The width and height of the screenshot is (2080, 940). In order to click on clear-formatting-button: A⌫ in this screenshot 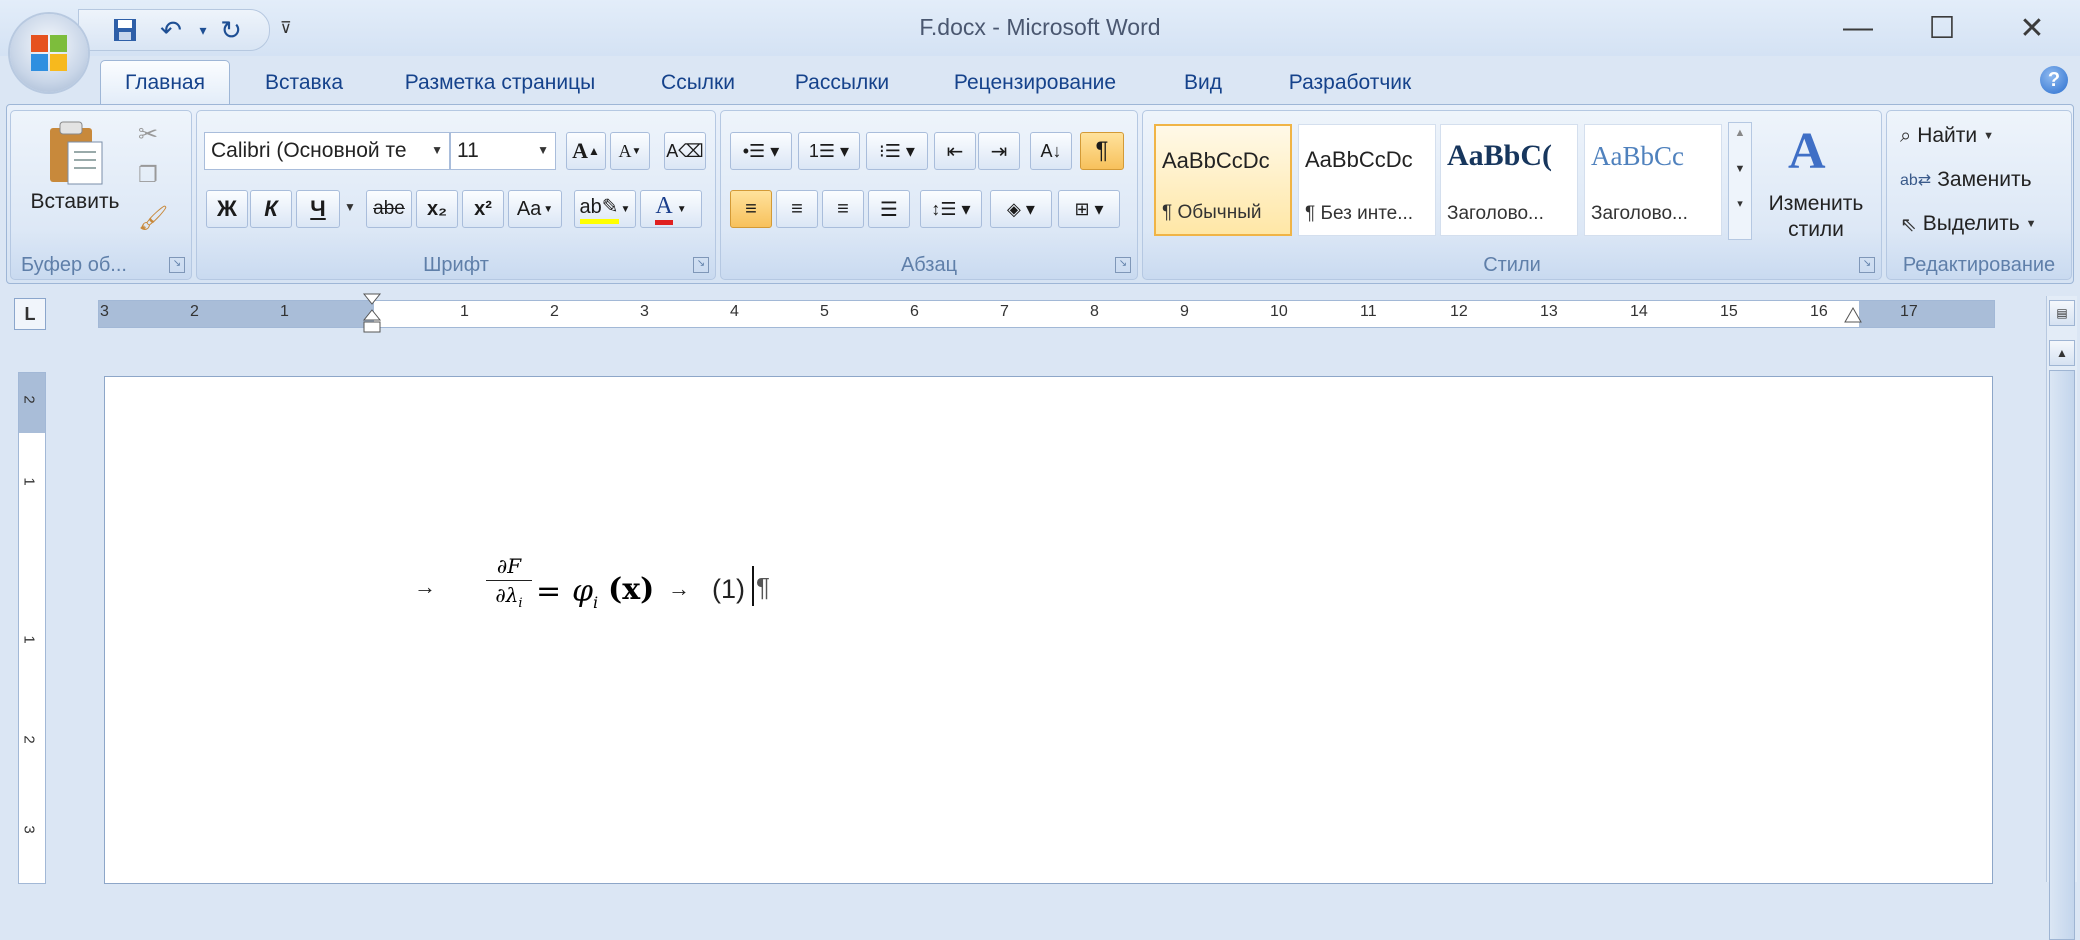, I will do `click(685, 151)`.